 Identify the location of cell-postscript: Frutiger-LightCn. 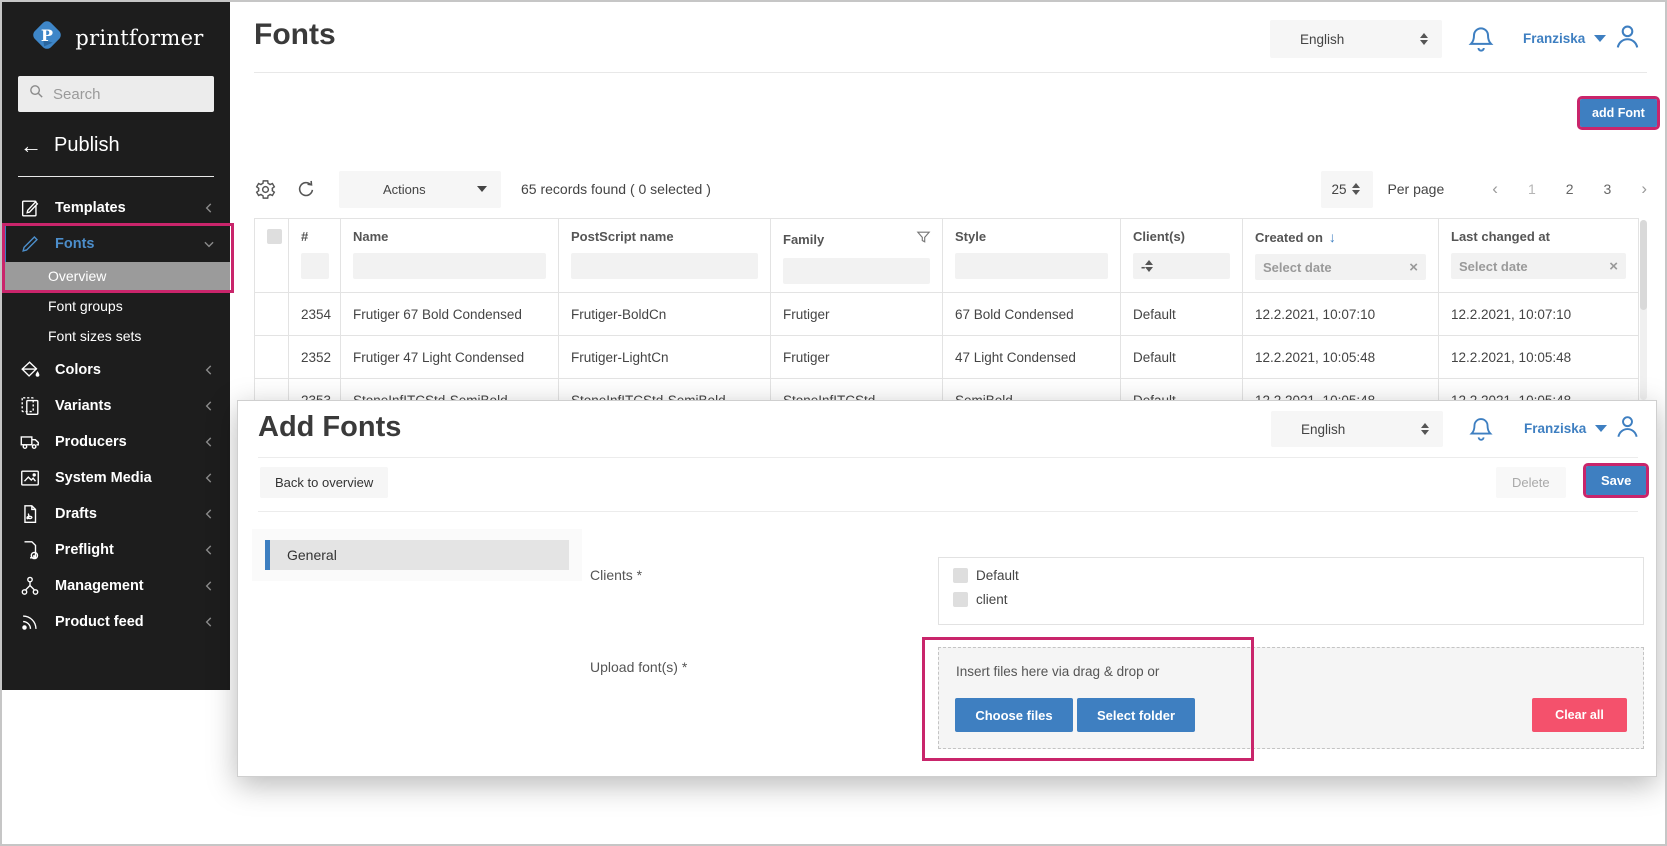
(664, 357).